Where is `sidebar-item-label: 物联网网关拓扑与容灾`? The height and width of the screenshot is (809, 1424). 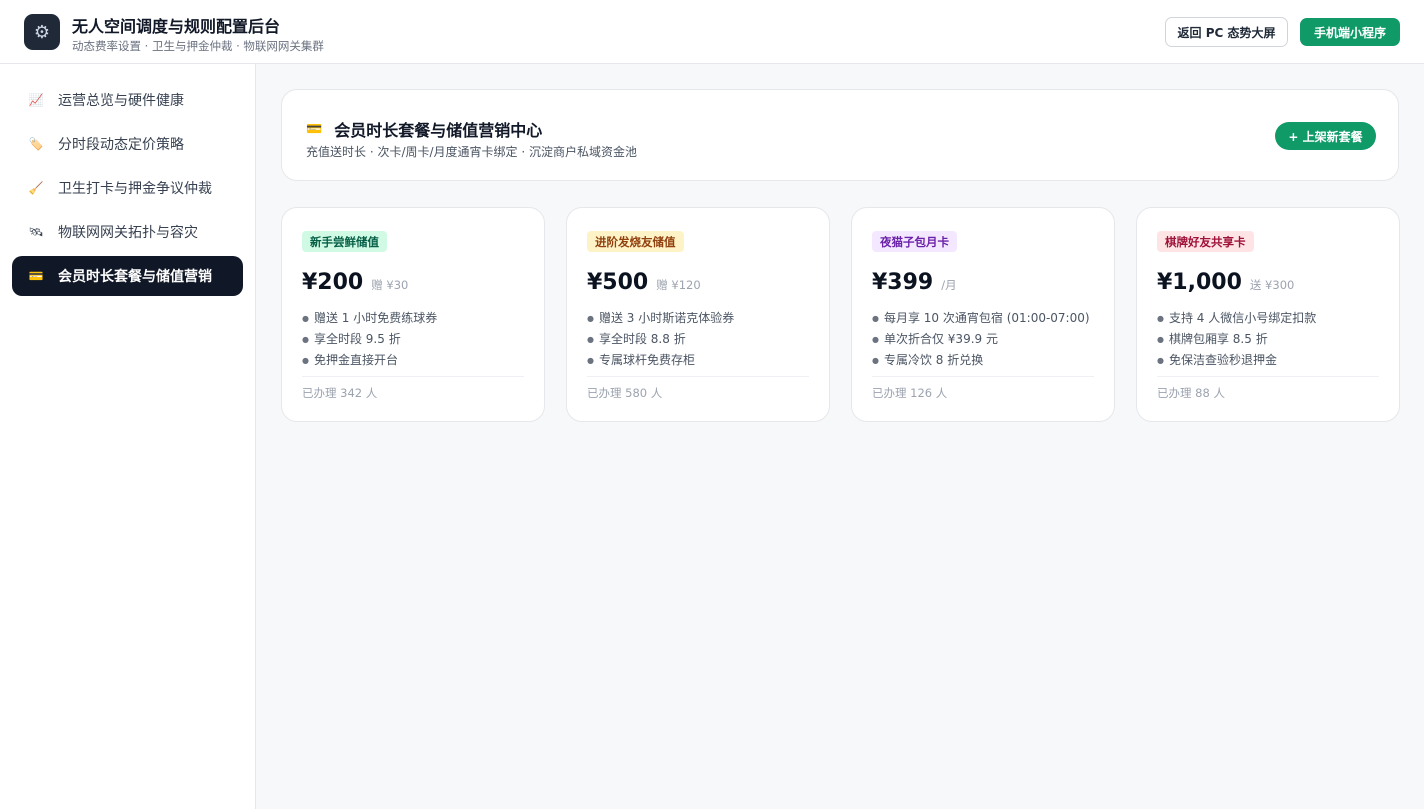 sidebar-item-label: 物联网网关拓扑与容灾 is located at coordinates (128, 233).